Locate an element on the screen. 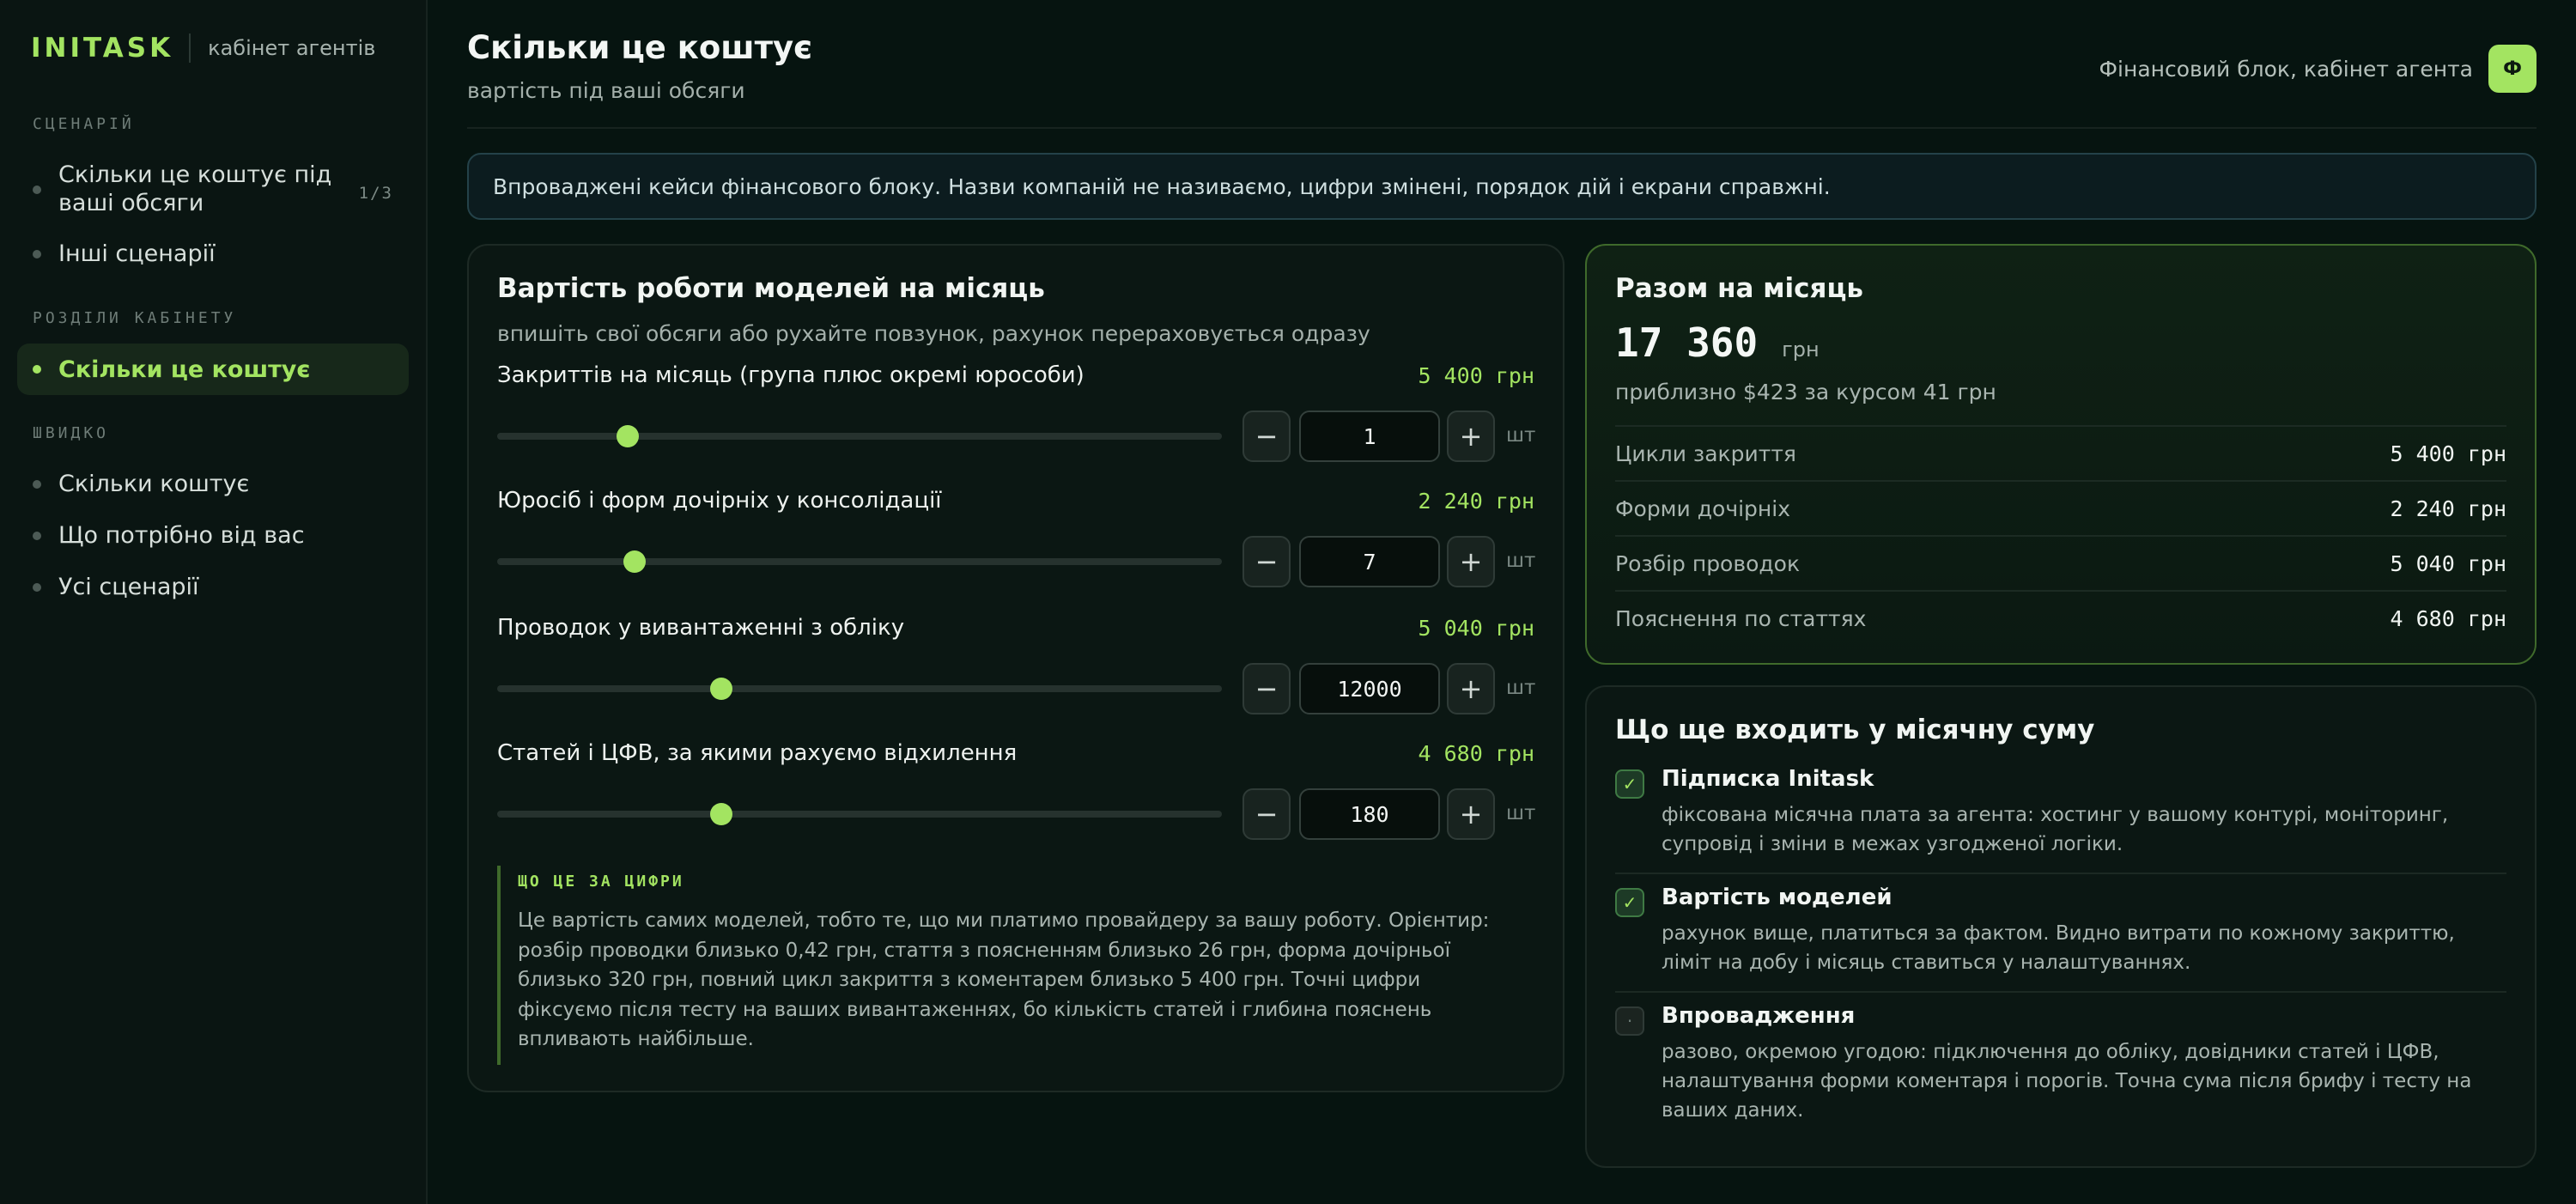 Image resolution: width=2576 pixels, height=1204 pixels. breakdown-row: Розбір проводок 5 040 грн is located at coordinates (2060, 562).